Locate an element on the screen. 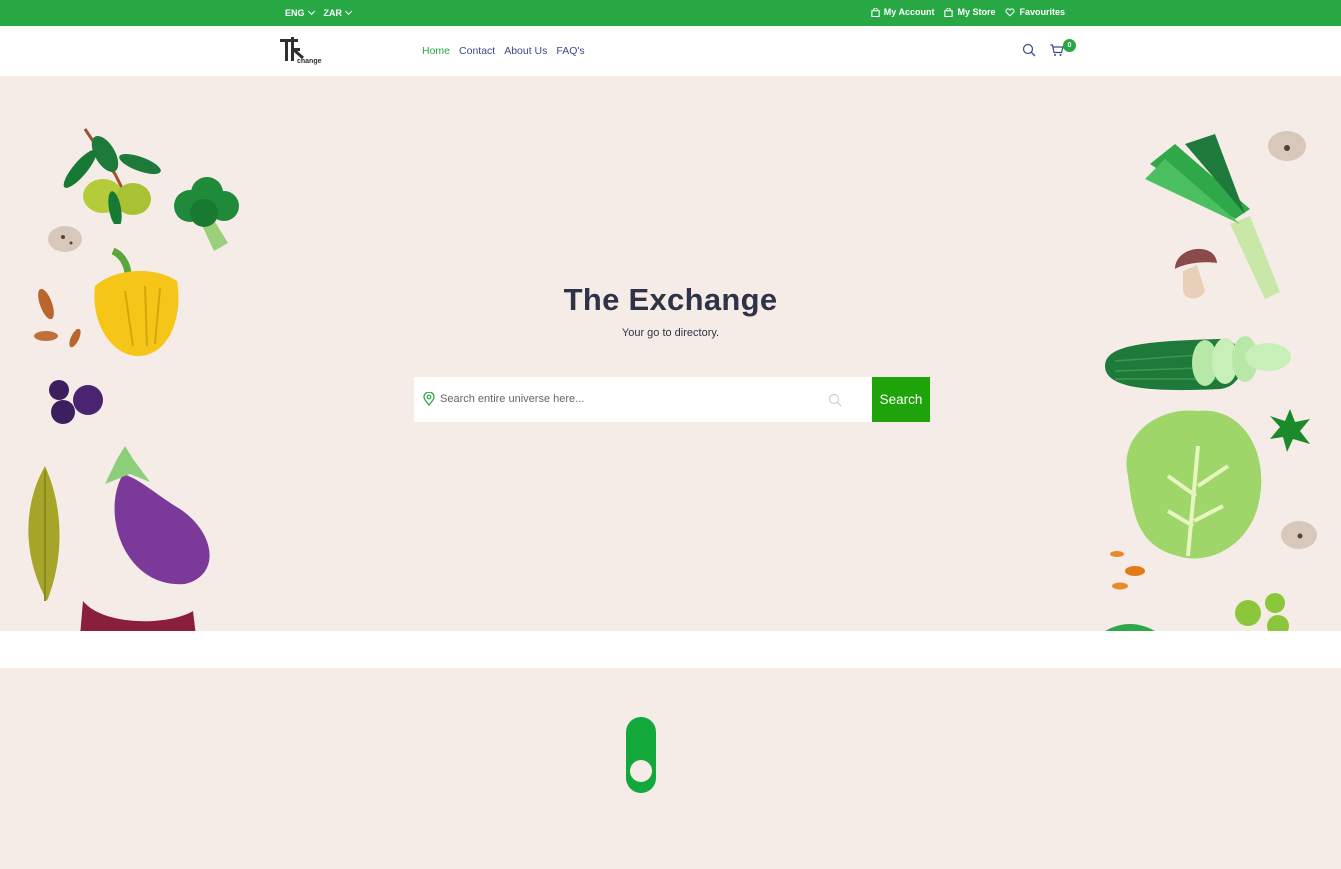 The width and height of the screenshot is (1341, 869). loading-dot is located at coordinates (641, 771).